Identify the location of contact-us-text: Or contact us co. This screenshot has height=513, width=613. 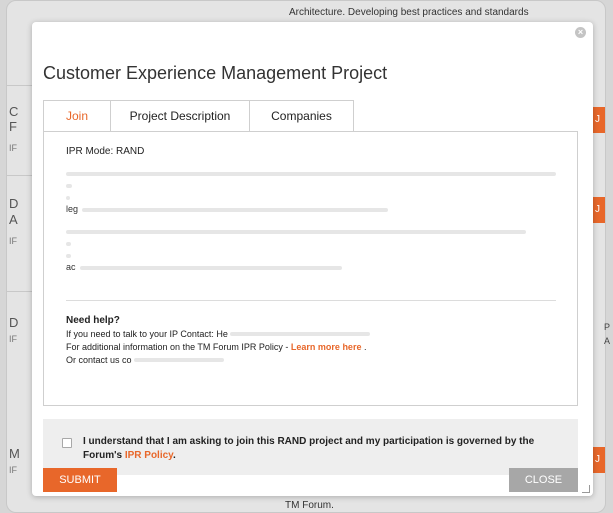
(99, 360).